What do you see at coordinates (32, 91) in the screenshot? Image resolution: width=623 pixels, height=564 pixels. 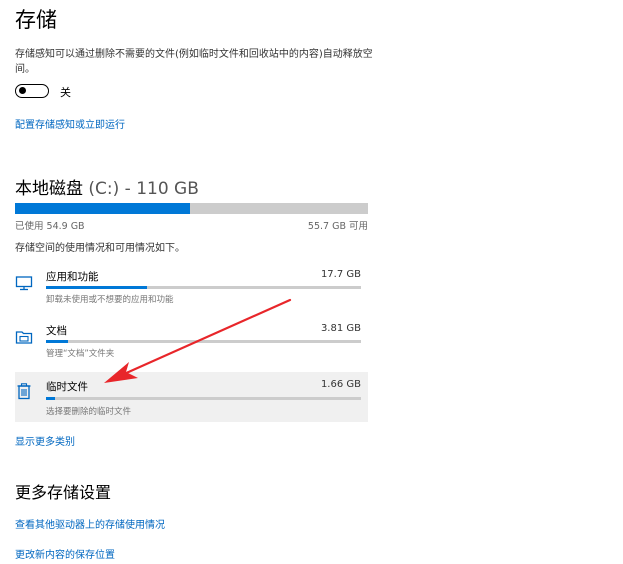 I see `storage-sense-toggle` at bounding box center [32, 91].